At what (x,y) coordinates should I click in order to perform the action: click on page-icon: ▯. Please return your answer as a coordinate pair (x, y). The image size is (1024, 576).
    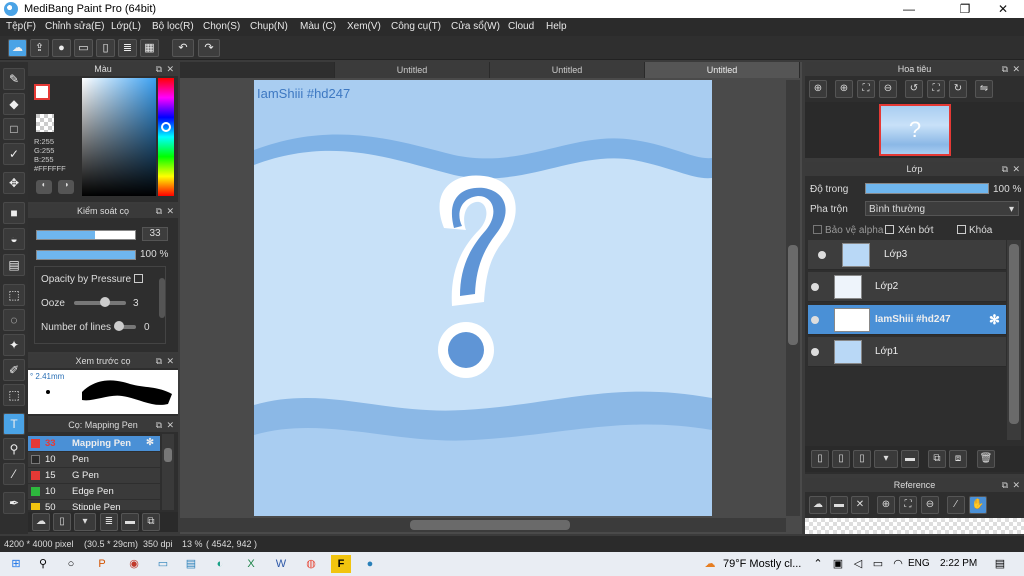
    Looking at the image, I should click on (105, 48).